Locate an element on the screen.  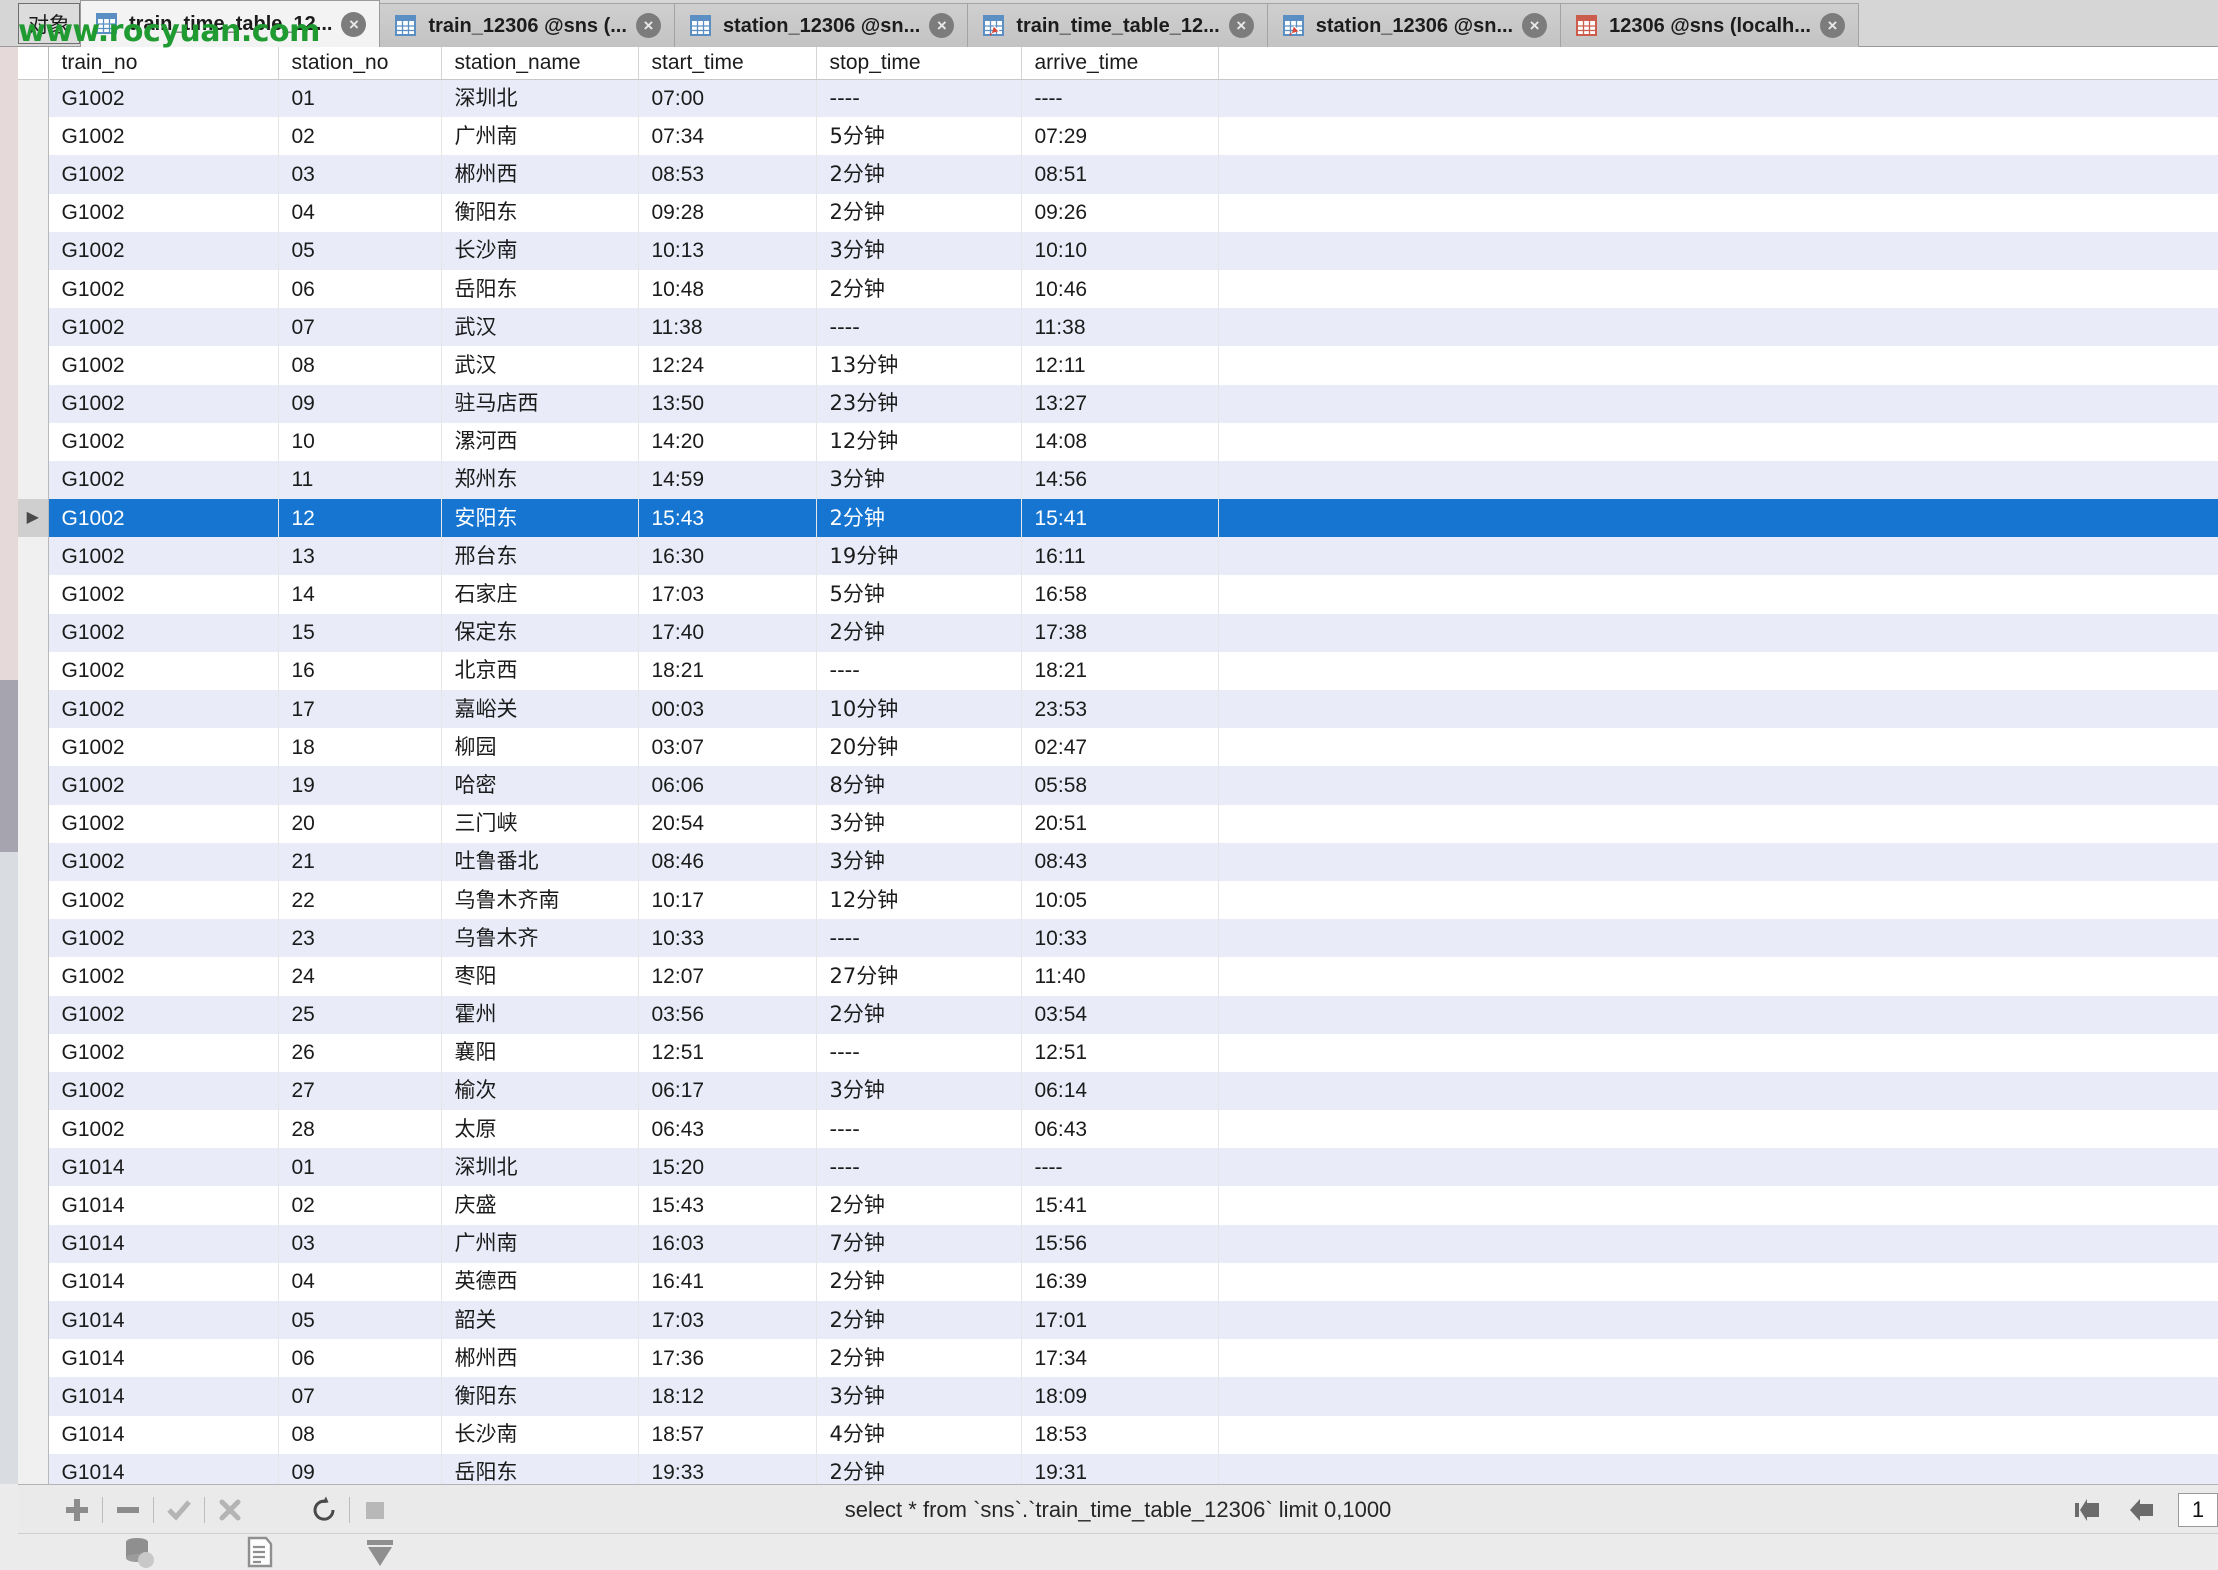
cell-stop_time: 4分钟 is located at coordinates (919, 1434).